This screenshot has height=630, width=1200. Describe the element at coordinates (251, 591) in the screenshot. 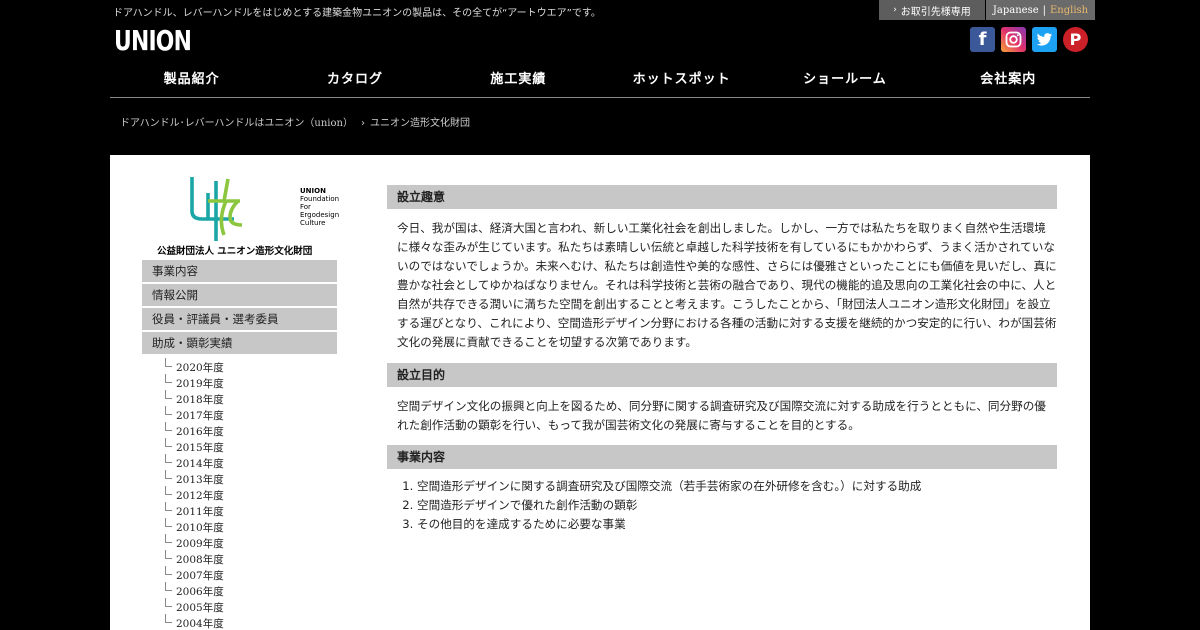

I see `year-link: 2006年度` at that location.